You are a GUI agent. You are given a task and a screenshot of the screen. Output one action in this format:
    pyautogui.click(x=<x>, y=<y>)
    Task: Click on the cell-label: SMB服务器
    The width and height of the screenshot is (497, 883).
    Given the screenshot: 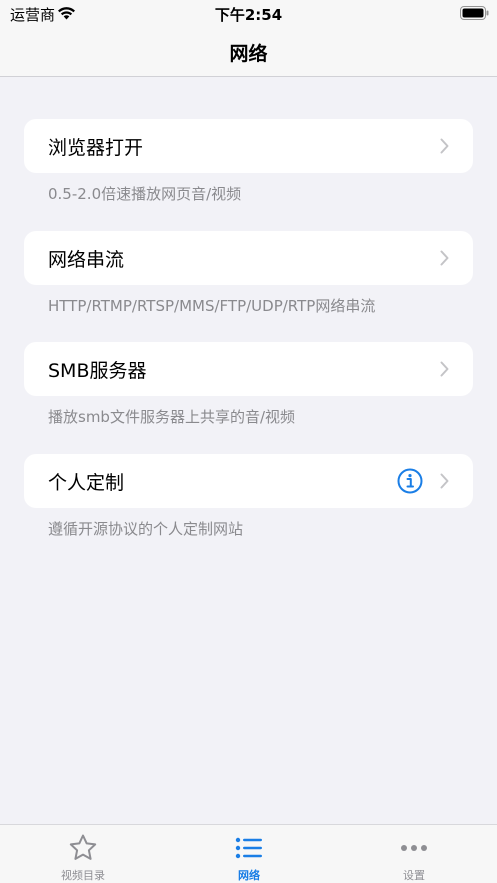 What is the action you would take?
    pyautogui.click(x=97, y=371)
    